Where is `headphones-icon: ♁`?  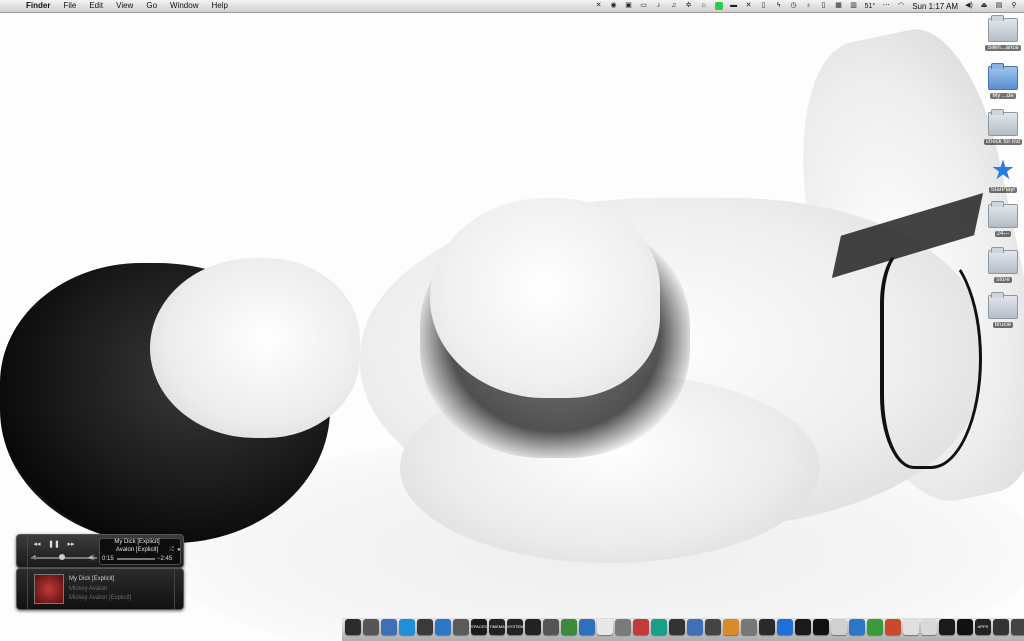
headphones-icon: ♁ is located at coordinates (809, 6).